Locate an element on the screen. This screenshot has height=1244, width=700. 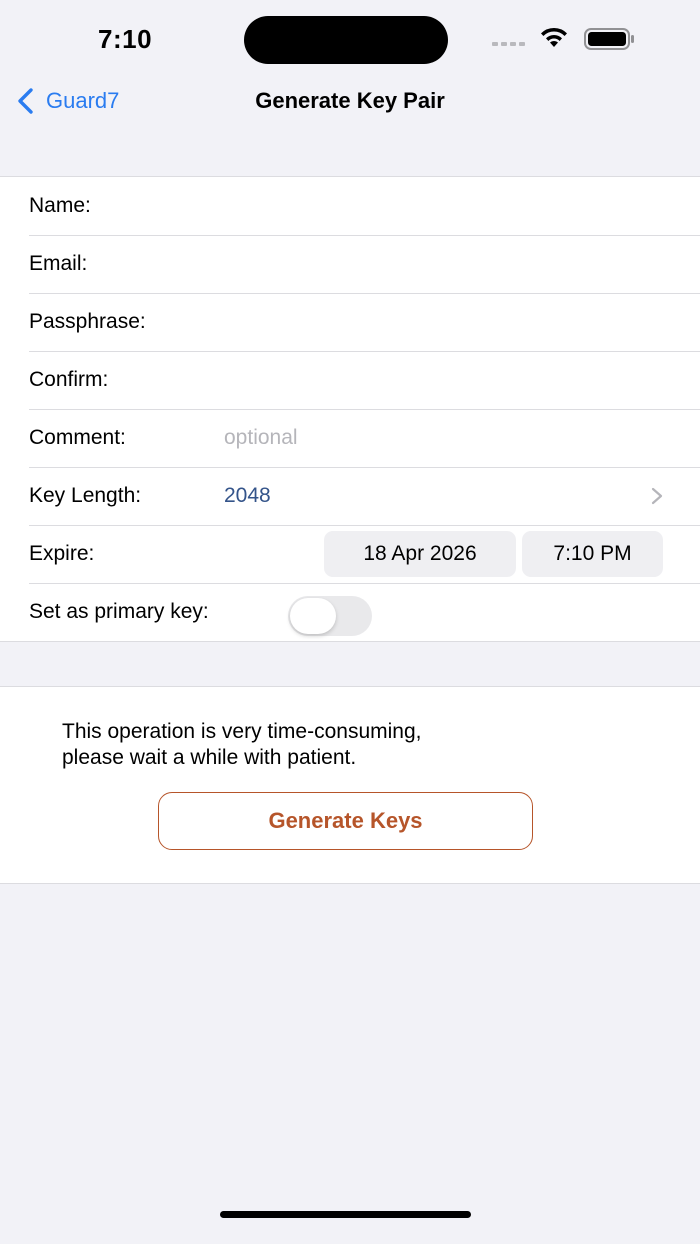
status-time: 7:10 is located at coordinates (125, 39).